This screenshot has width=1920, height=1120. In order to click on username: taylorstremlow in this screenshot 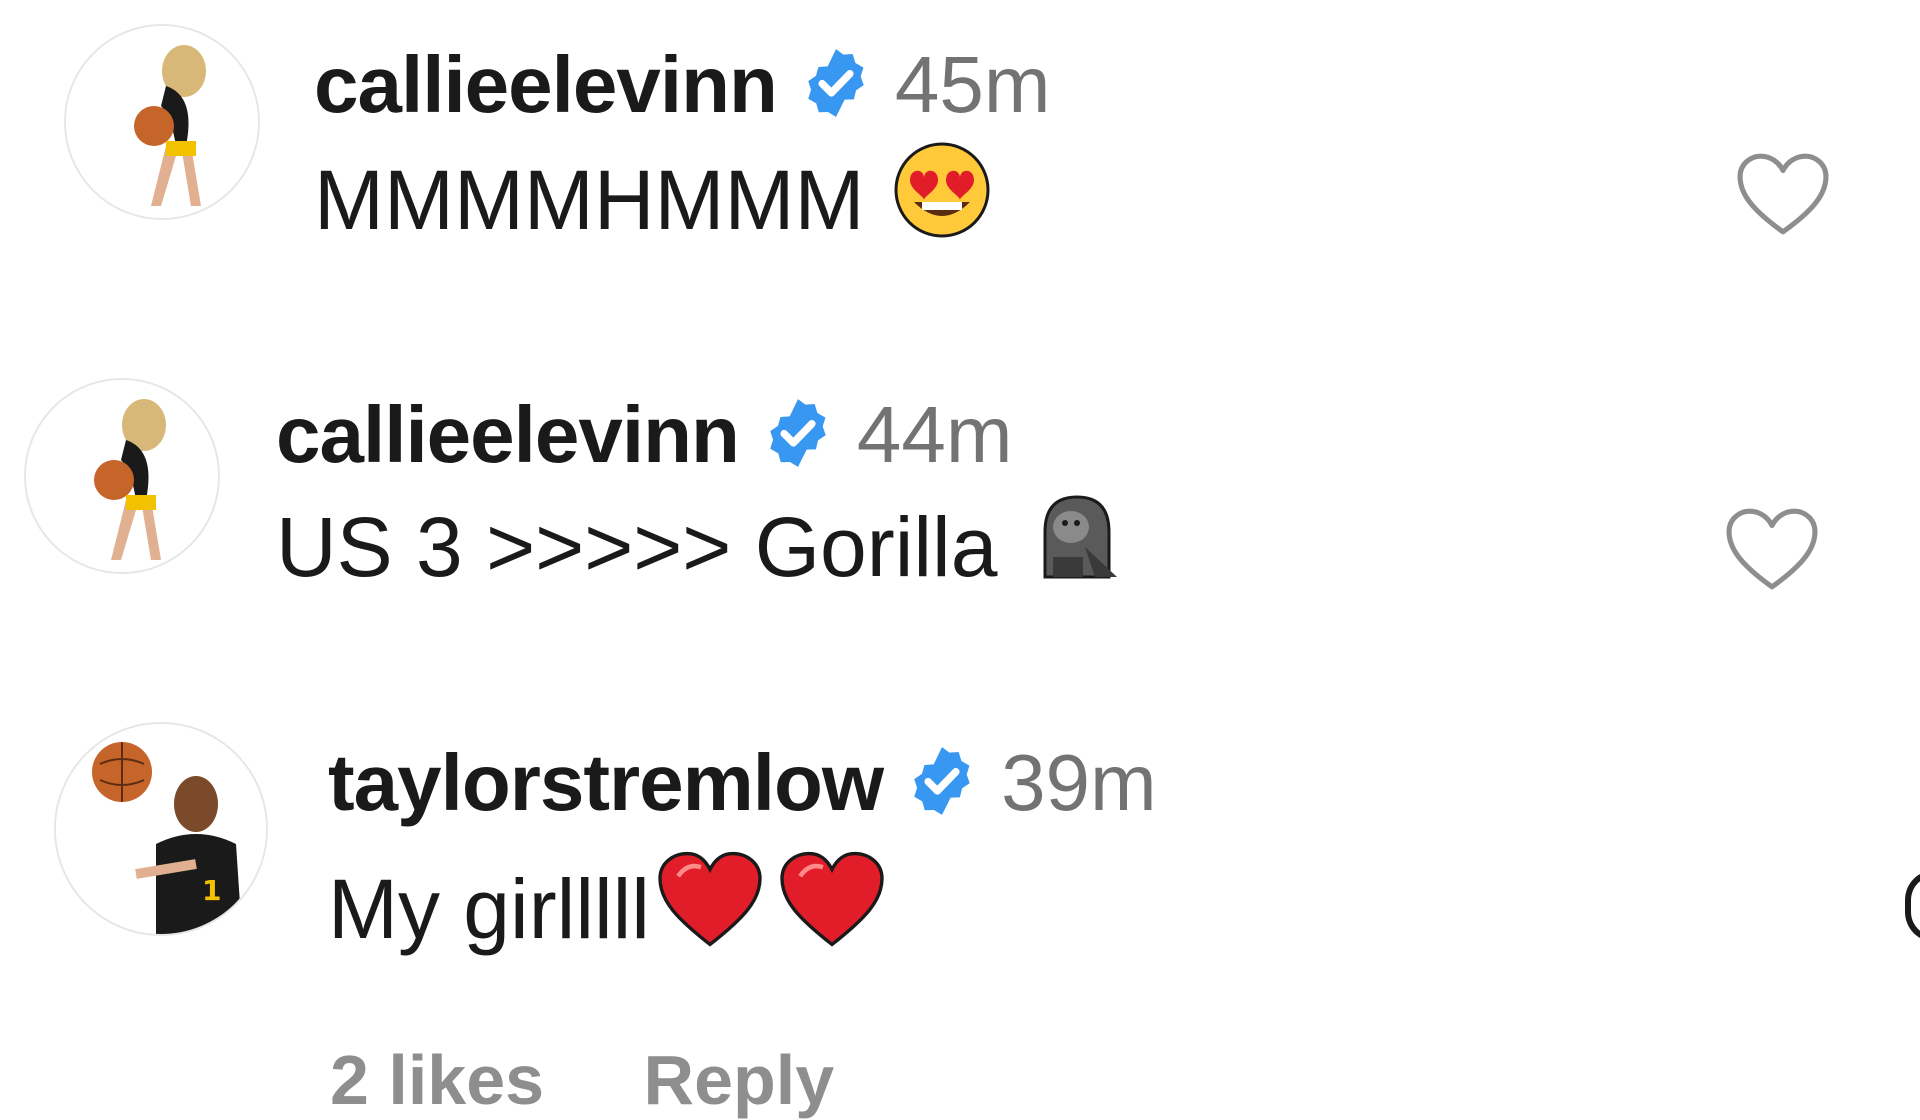, I will do `click(606, 783)`.